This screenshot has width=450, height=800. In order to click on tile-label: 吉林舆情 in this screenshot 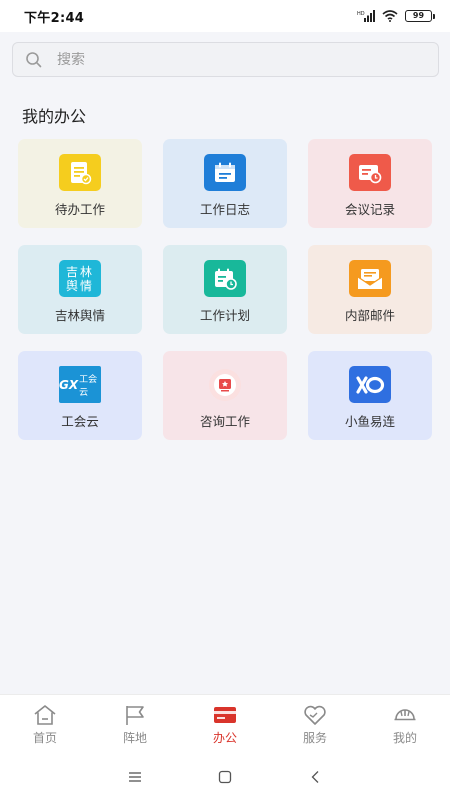, I will do `click(79, 315)`.